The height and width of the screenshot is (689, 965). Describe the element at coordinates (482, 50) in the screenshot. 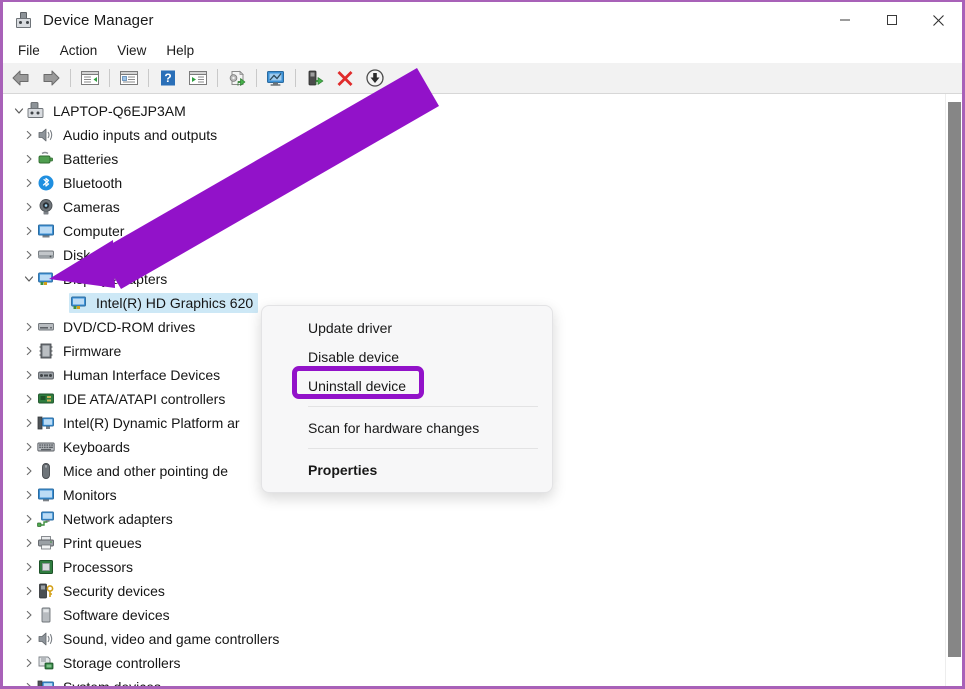

I see `menu-bar: File Action View Help` at that location.